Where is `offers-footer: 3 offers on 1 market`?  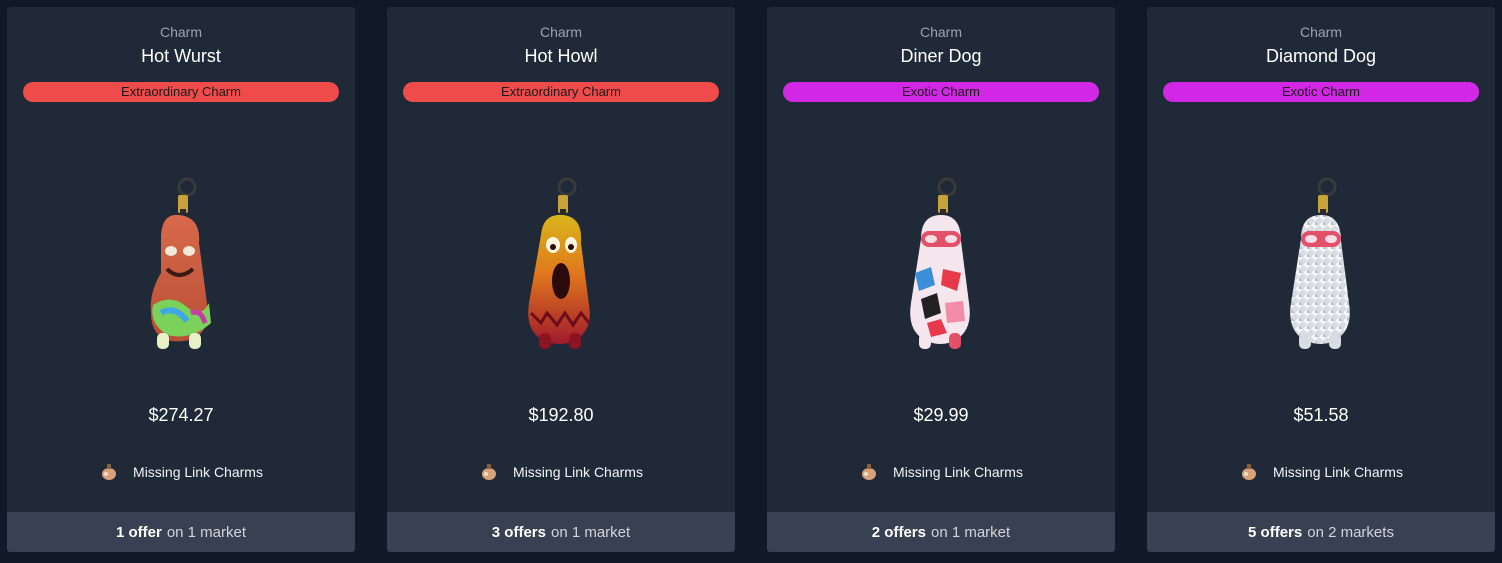
offers-footer: 3 offers on 1 market is located at coordinates (561, 532).